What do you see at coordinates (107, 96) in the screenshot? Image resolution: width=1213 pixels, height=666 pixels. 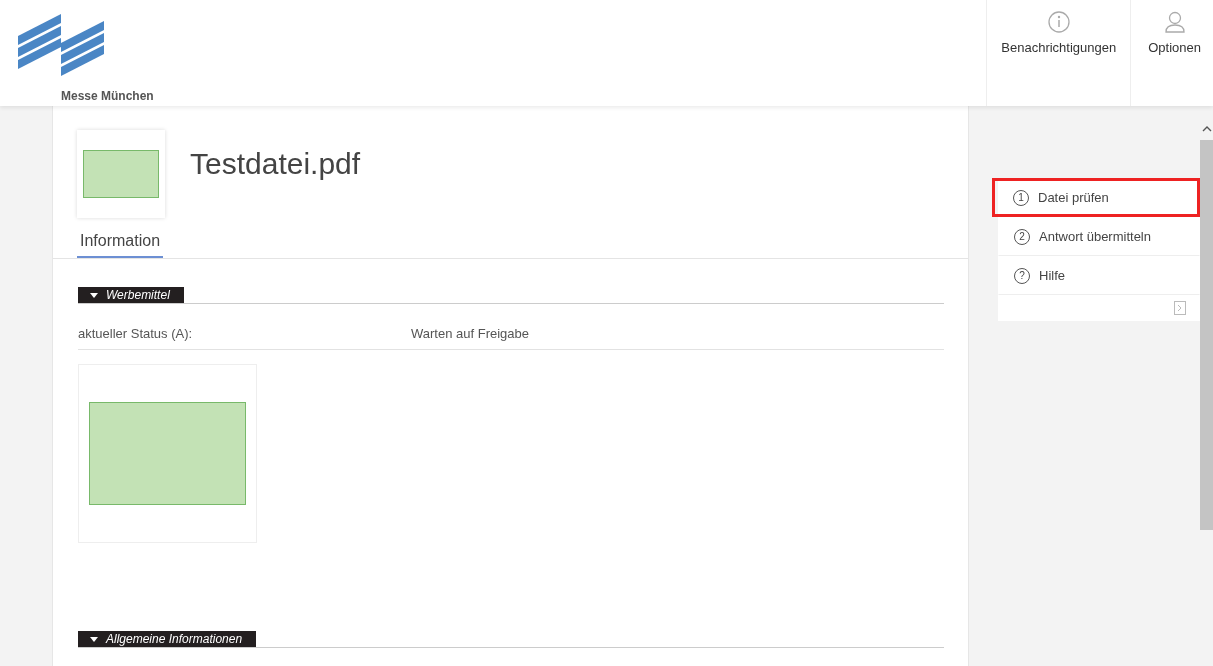 I see `brand-name: Messe München` at bounding box center [107, 96].